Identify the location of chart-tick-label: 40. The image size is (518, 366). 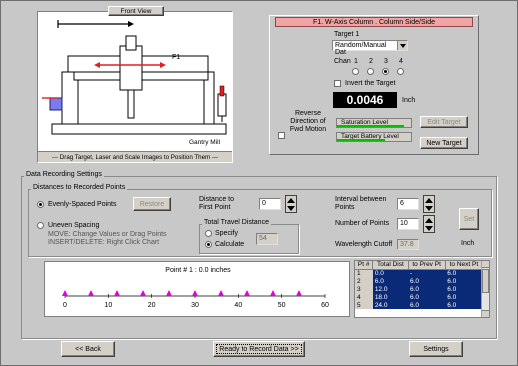
(238, 305).